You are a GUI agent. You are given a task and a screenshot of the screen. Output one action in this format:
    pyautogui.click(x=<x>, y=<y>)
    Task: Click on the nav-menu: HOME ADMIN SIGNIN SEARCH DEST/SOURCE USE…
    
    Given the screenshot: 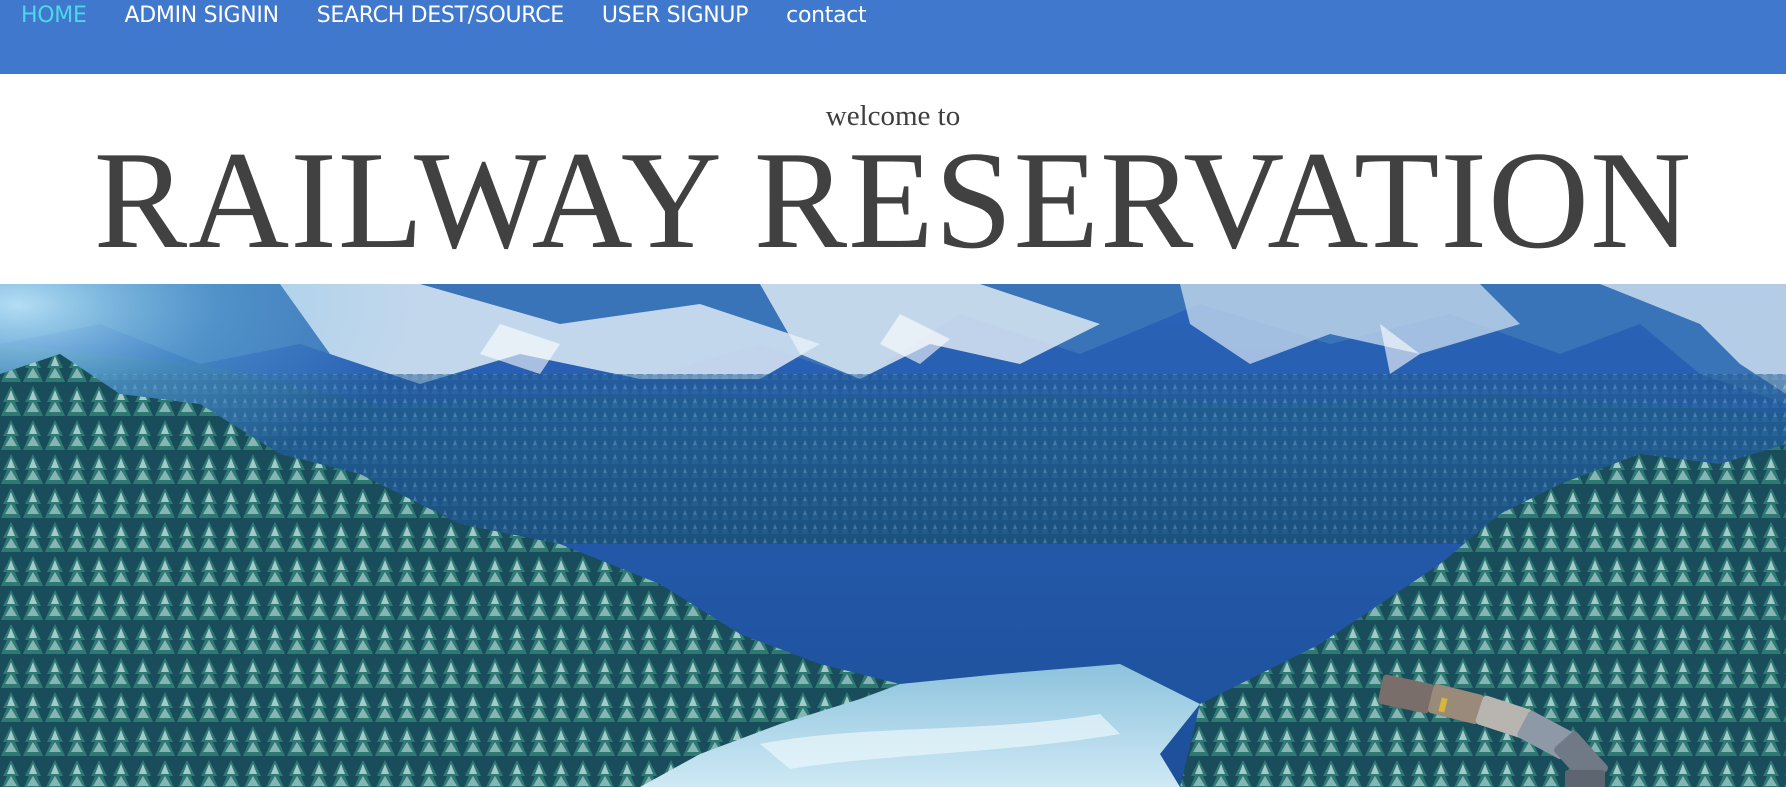 What is the action you would take?
    pyautogui.click(x=462, y=16)
    